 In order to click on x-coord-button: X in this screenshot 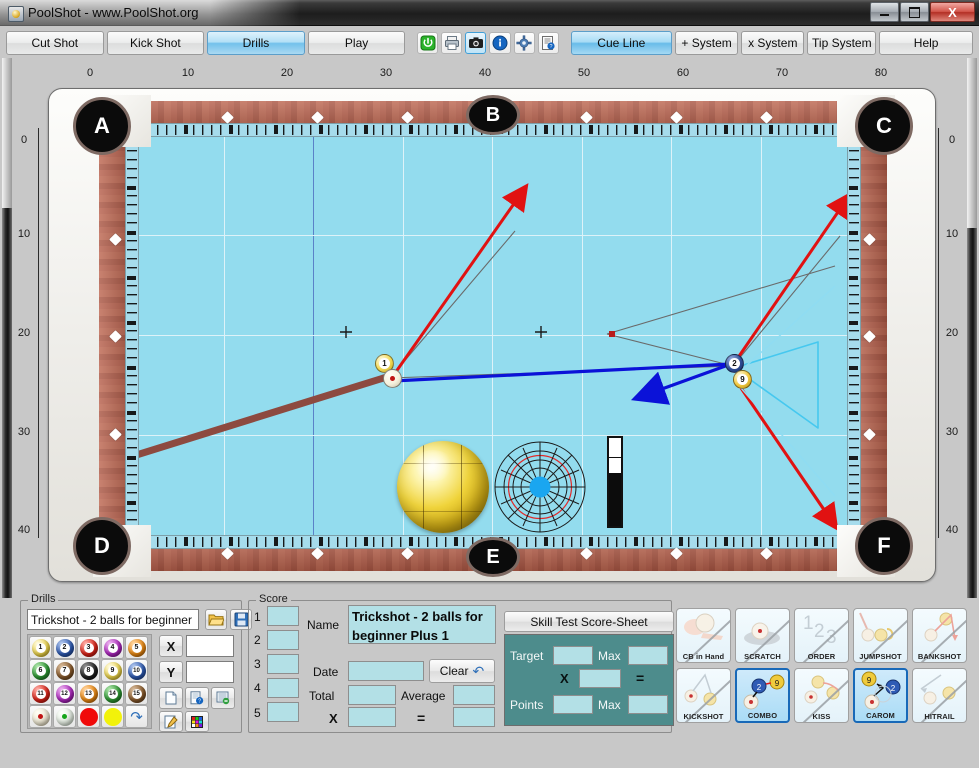, I will do `click(171, 646)`.